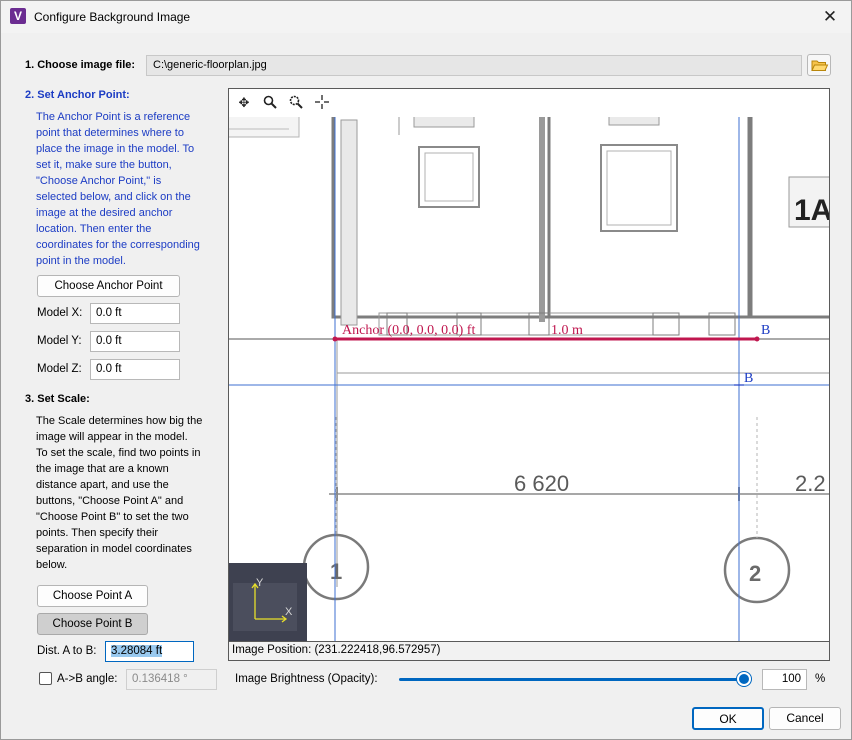  Describe the element at coordinates (110, 133) in the screenshot. I see `anchor-instruction-line: point that determines where to` at that location.